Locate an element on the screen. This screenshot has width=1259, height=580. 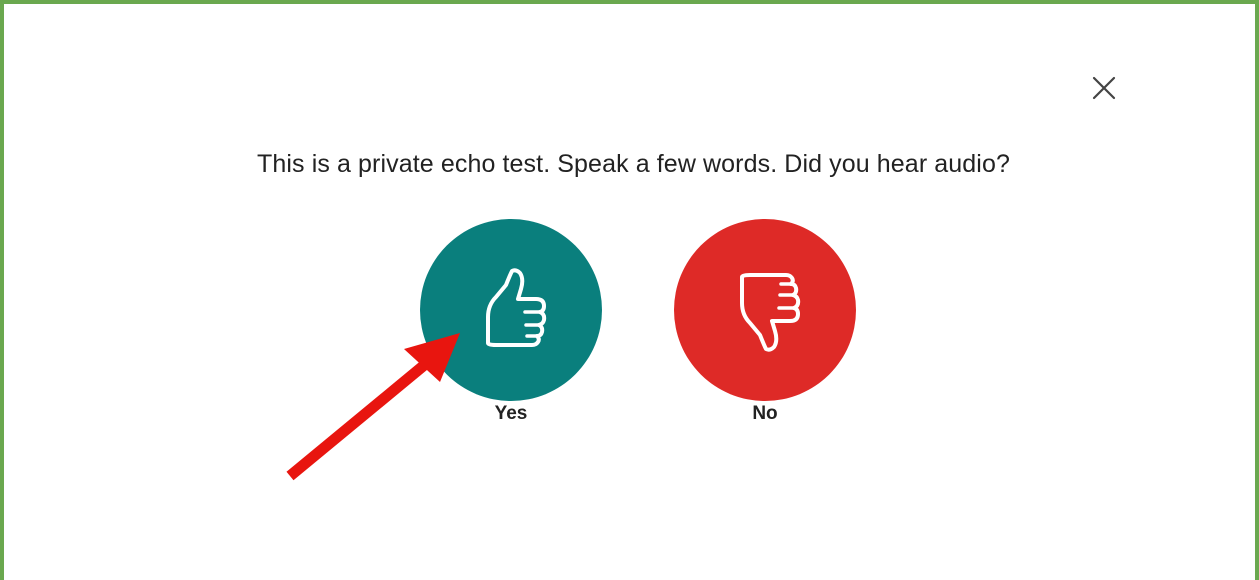
yes-label: Yes is located at coordinates (511, 413).